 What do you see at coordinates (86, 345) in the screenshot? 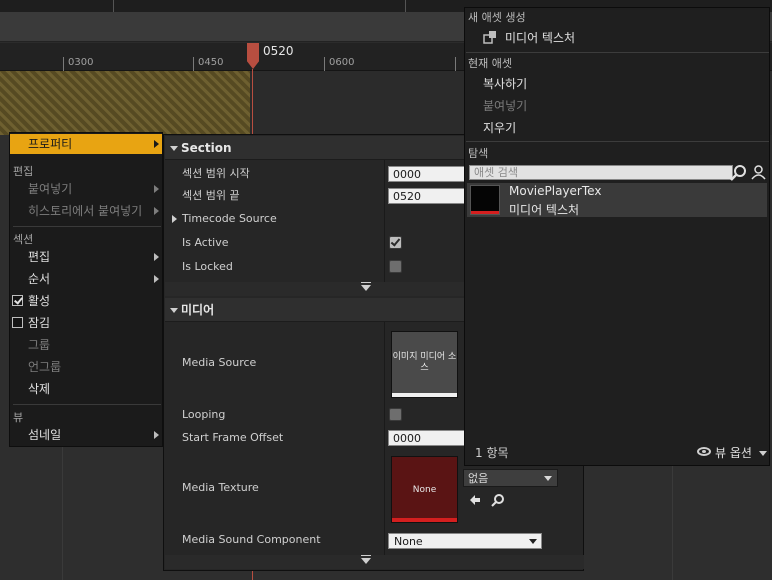
I see `menu-item-group: 그룹` at bounding box center [86, 345].